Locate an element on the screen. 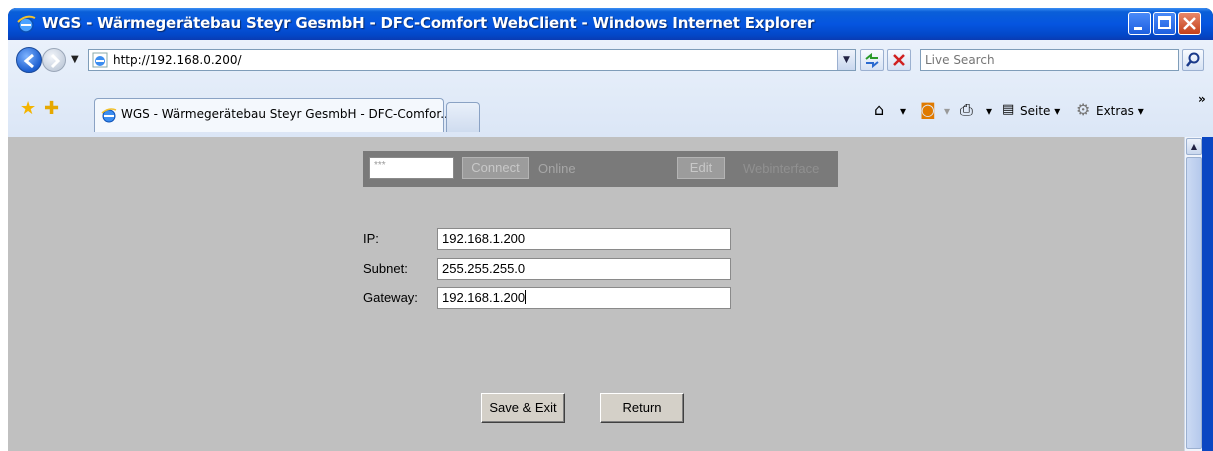 The height and width of the screenshot is (451, 1213). page-menu-label: Seite is located at coordinates (1035, 111).